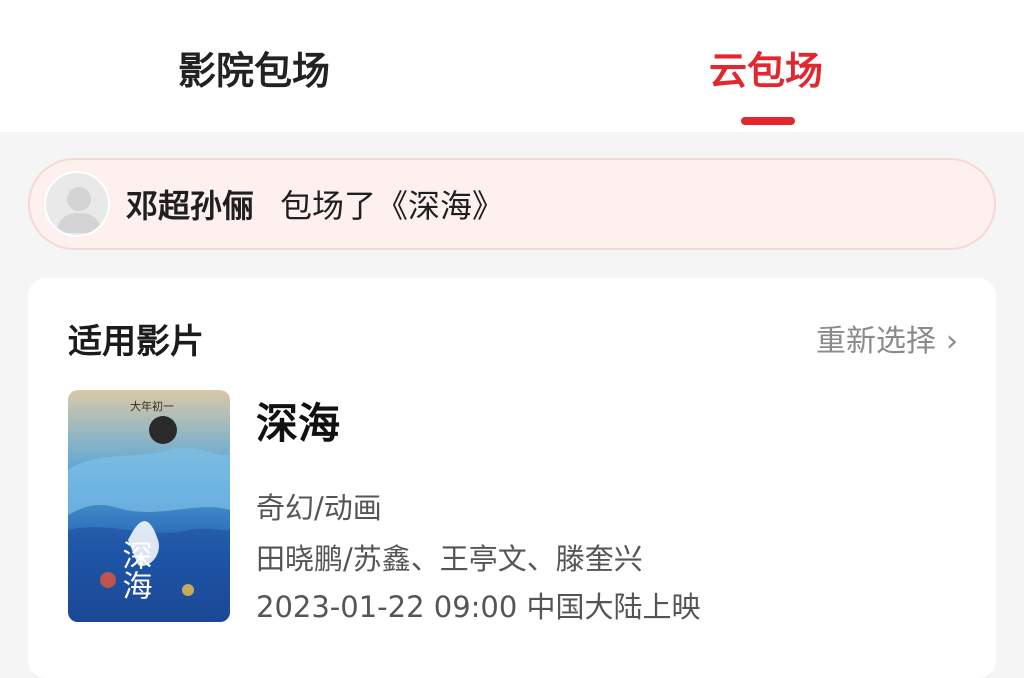  I want to click on section-title: 适用影片, so click(136, 342).